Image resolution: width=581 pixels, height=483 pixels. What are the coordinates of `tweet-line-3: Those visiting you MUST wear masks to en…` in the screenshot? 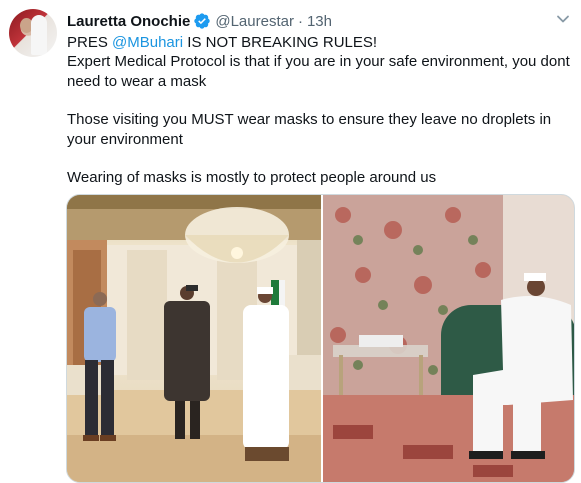 It's located at (309, 129).